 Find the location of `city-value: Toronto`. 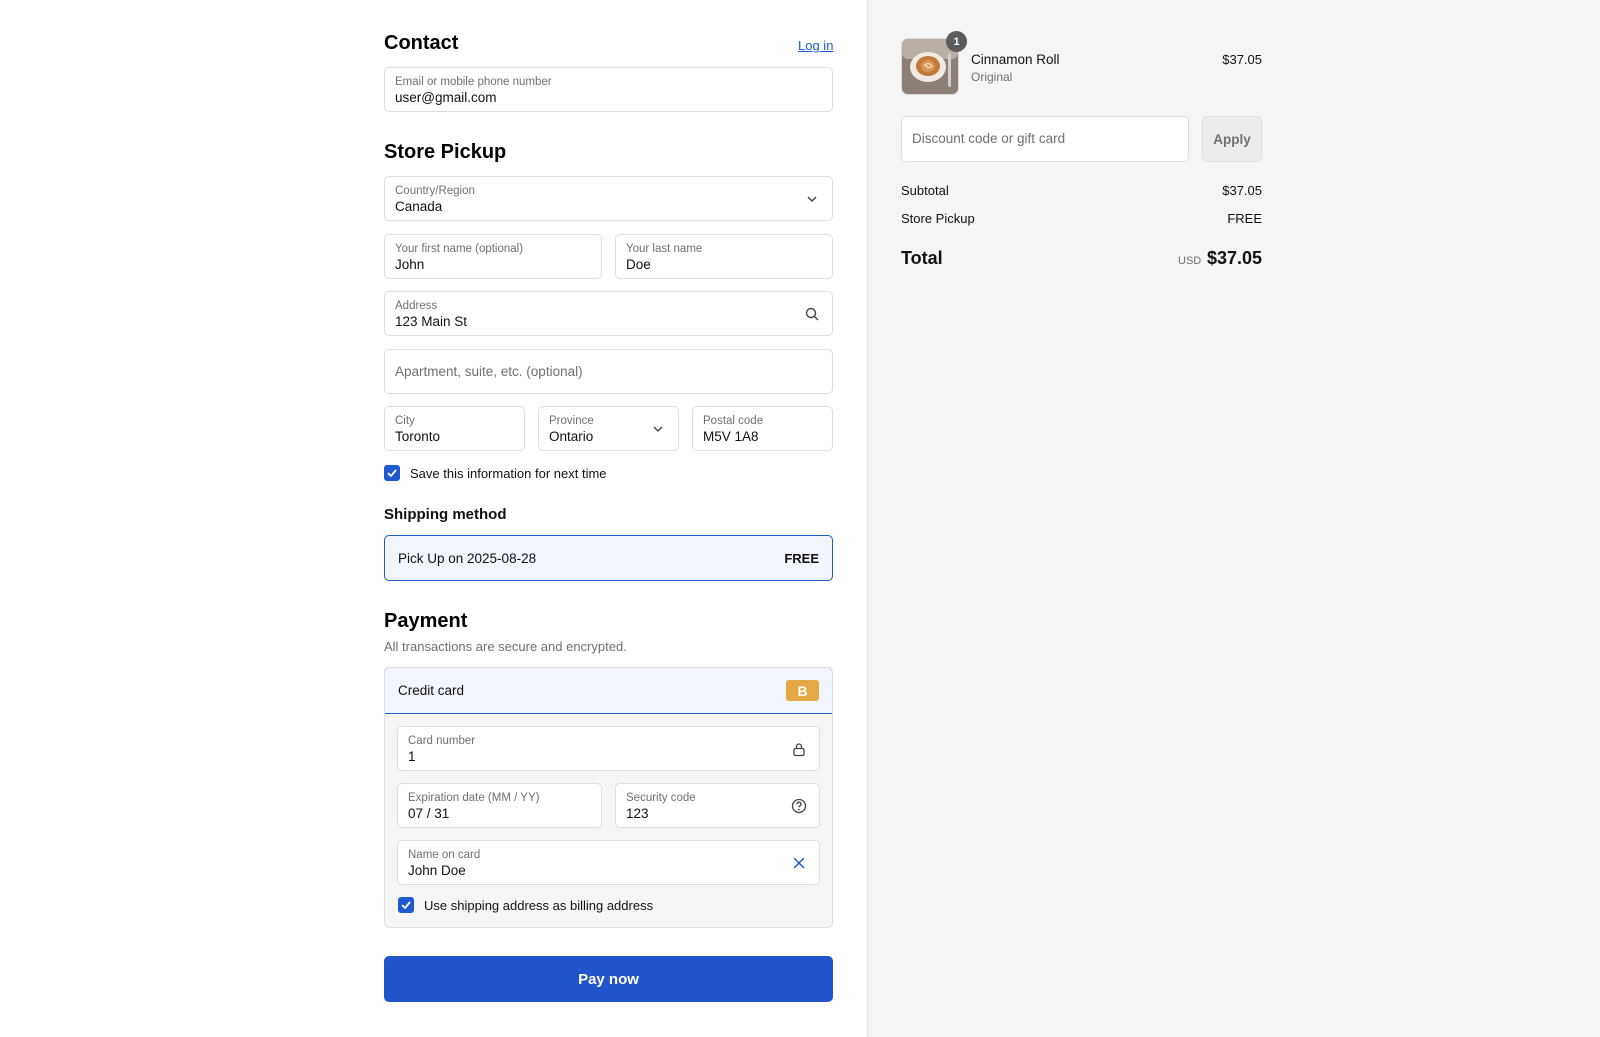

city-value: Toronto is located at coordinates (418, 436).